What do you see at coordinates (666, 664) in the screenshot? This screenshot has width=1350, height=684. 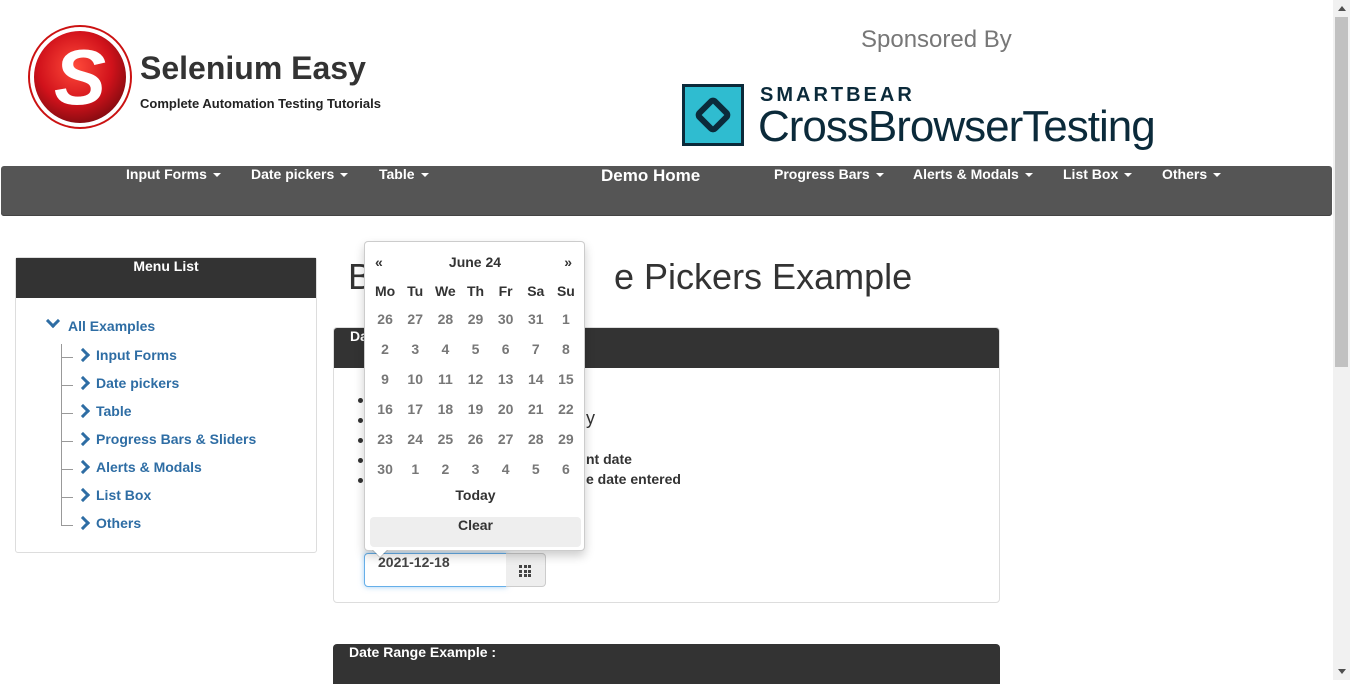 I see `date-range-panel-title: Date Range Example :` at bounding box center [666, 664].